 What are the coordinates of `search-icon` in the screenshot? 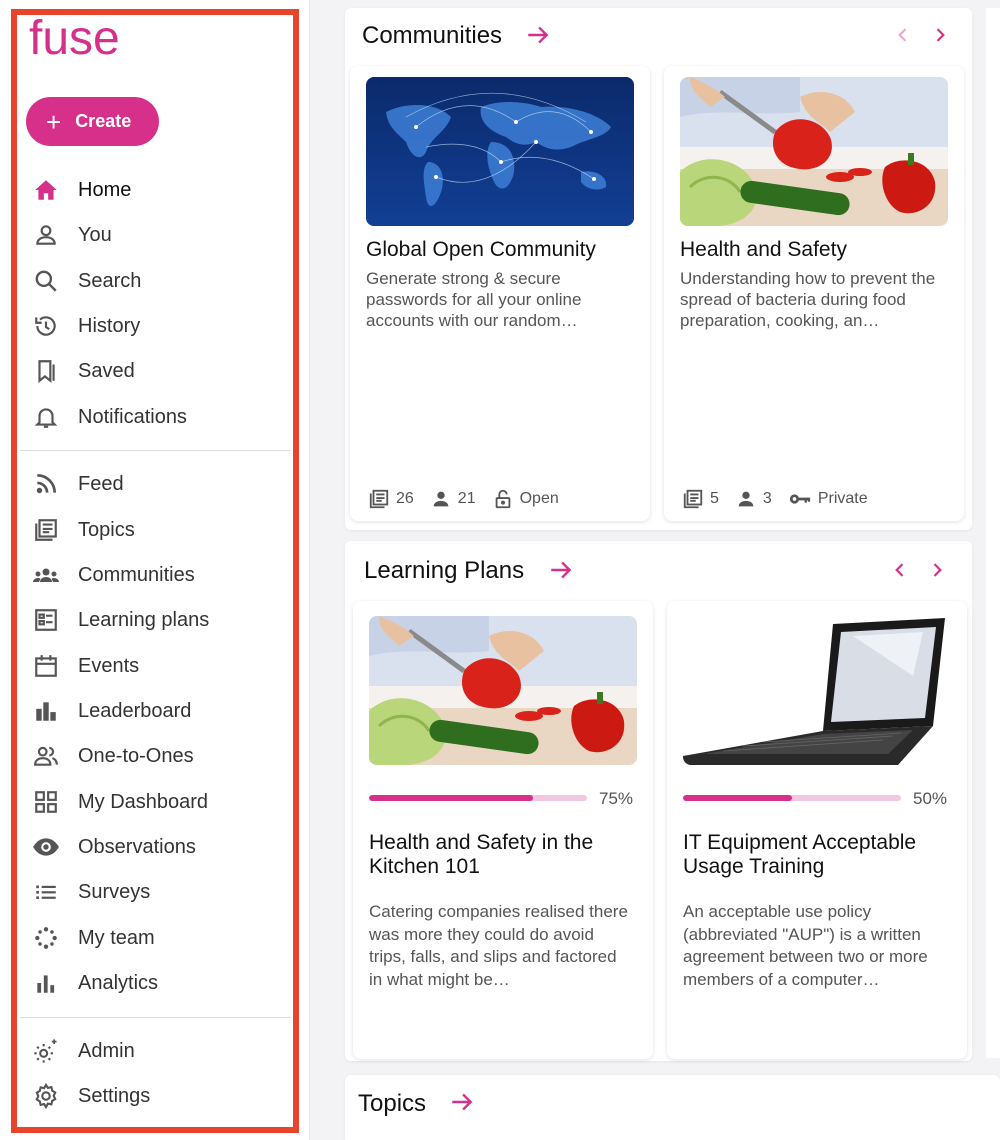 It's located at (46, 281).